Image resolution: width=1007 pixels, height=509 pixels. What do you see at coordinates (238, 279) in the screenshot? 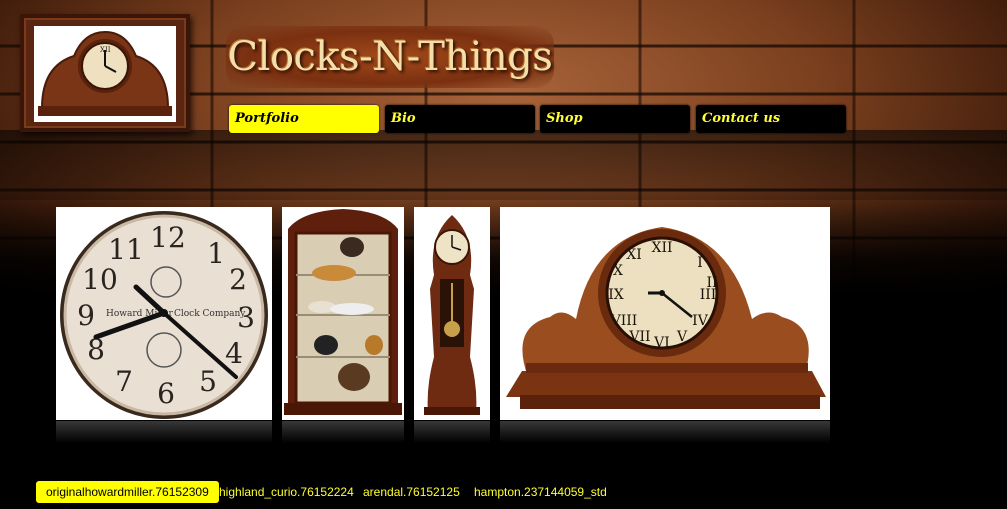
I see `svg-text: 2` at bounding box center [238, 279].